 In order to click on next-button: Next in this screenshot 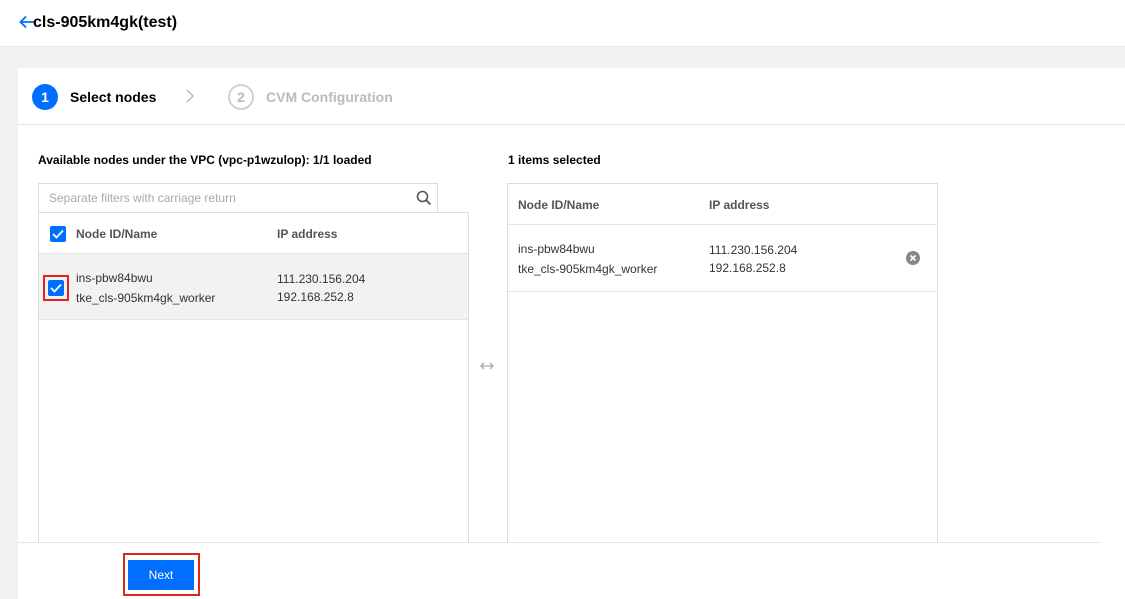, I will do `click(161, 575)`.